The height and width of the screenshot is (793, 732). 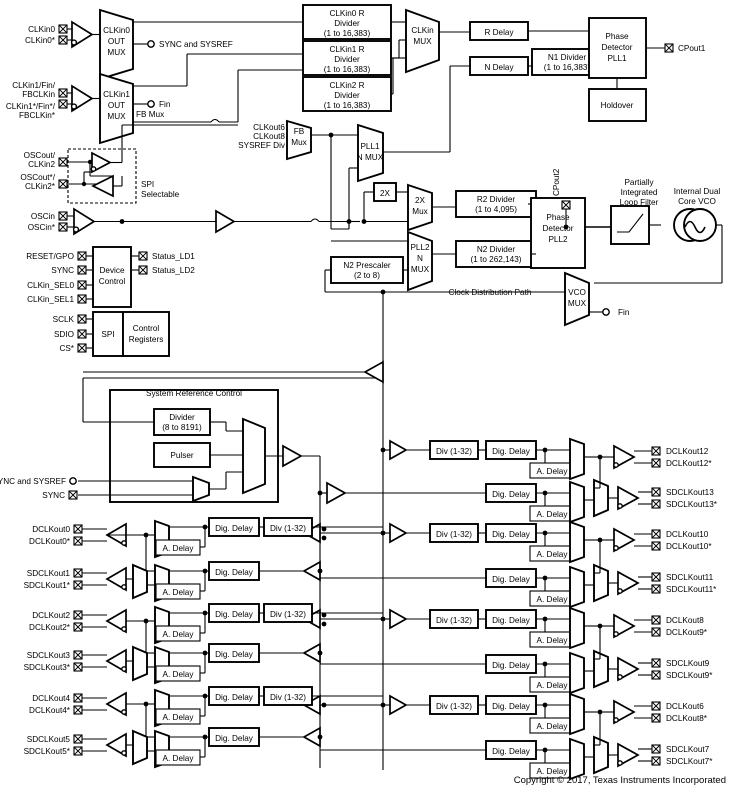 I want to click on label-in-l2-n: SDCLKout1*, so click(x=47, y=585).